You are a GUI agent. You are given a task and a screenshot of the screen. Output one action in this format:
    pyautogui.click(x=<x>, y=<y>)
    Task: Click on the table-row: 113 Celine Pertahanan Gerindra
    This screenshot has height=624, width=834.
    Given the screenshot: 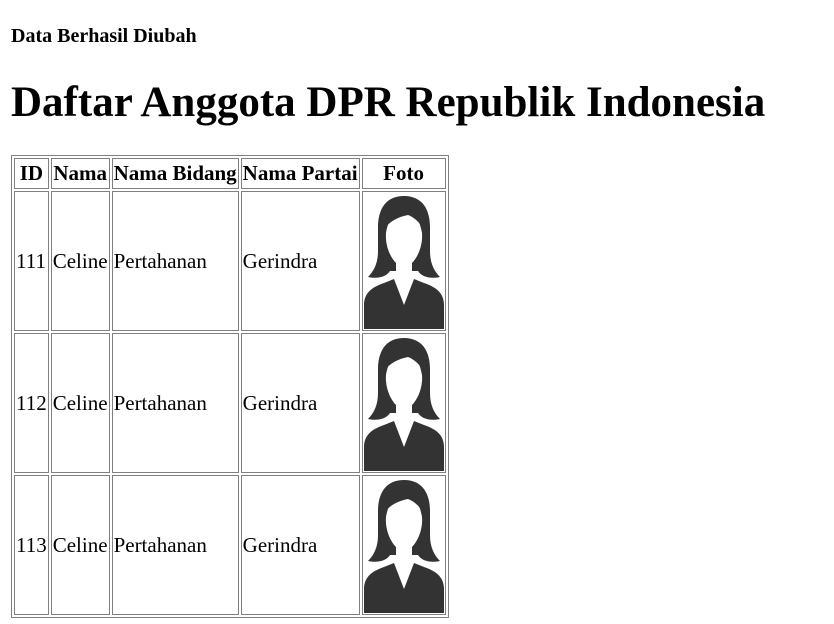 What is the action you would take?
    pyautogui.click(x=230, y=545)
    